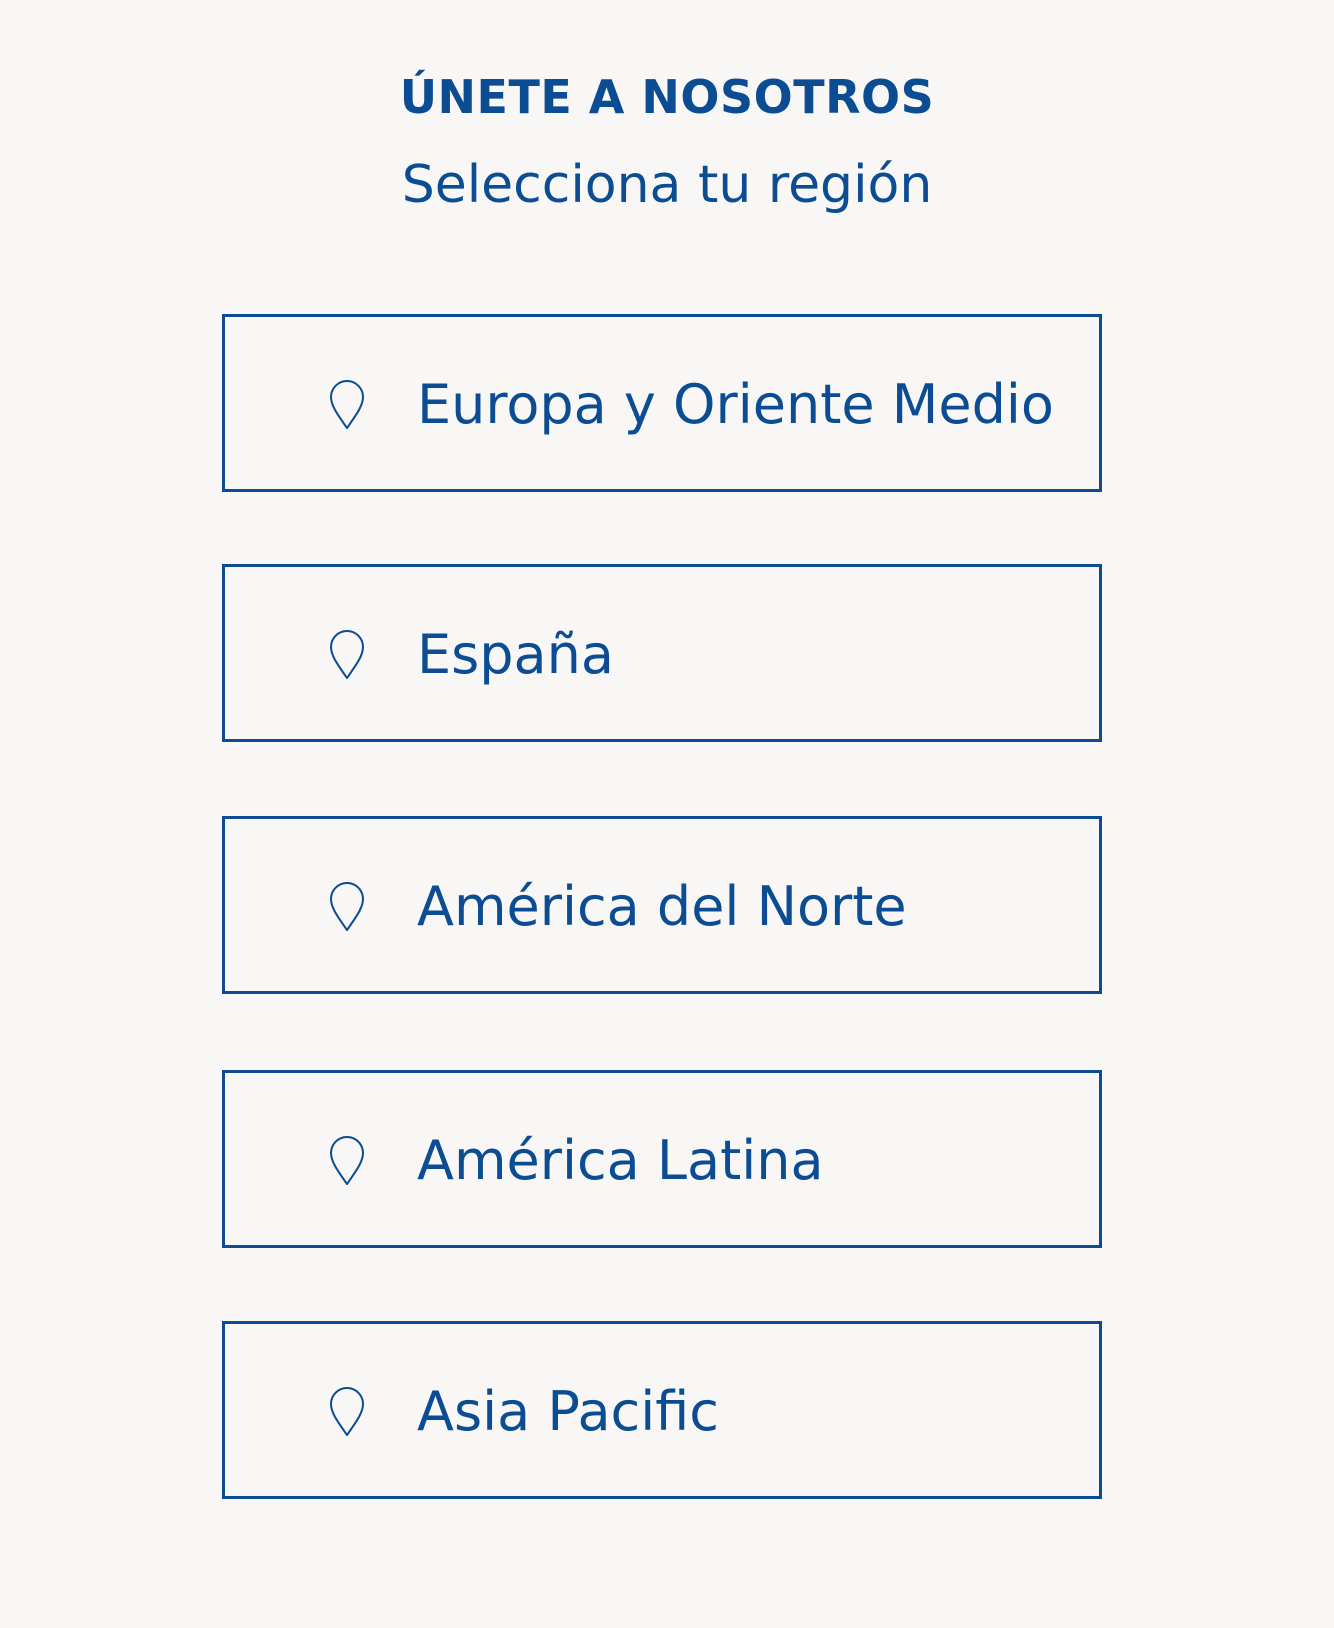 This screenshot has width=1334, height=1628. Describe the element at coordinates (568, 1411) in the screenshot. I see `region-label: Asia Pacific` at that location.